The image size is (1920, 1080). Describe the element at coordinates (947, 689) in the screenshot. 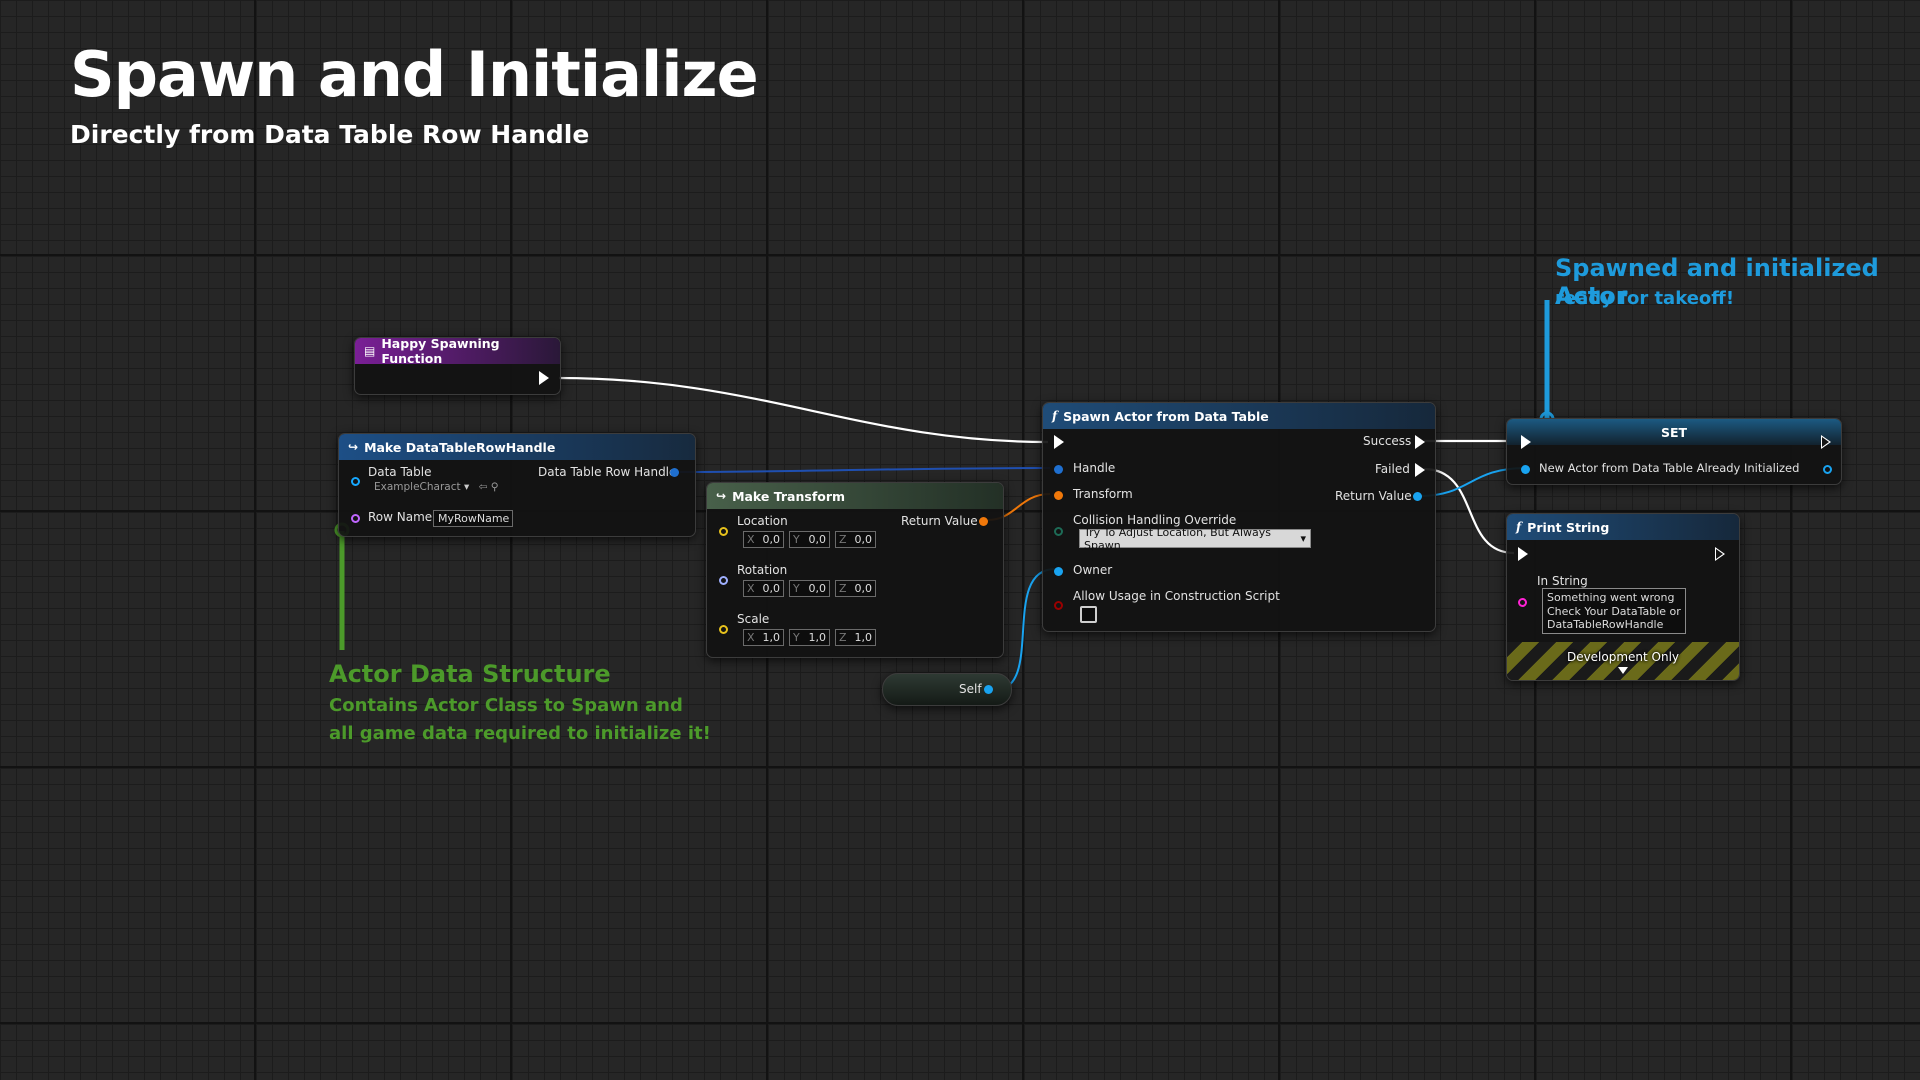

I see `self-node: Self` at that location.